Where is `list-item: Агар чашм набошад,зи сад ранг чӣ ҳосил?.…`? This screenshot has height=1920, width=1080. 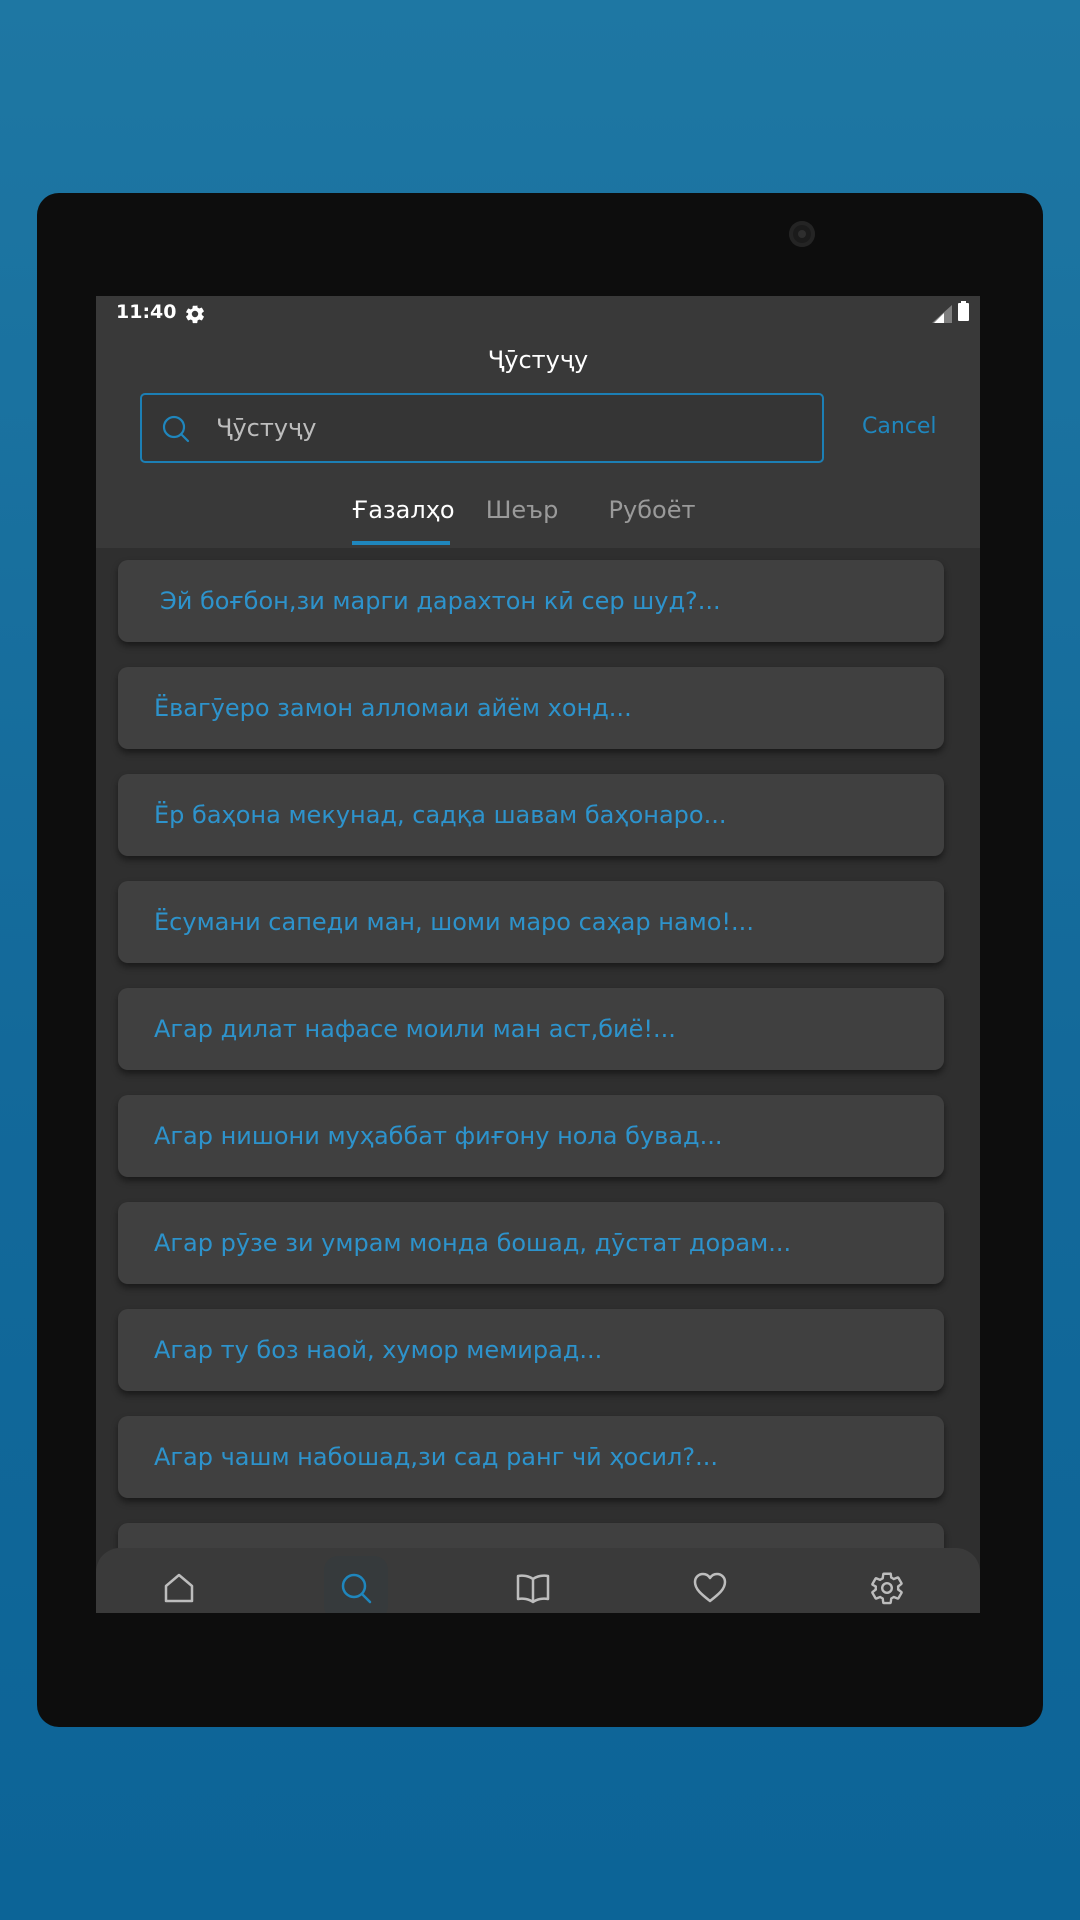
list-item: Агар чашм набошад,зи сад ранг чӣ ҳосил?.… is located at coordinates (531, 1457).